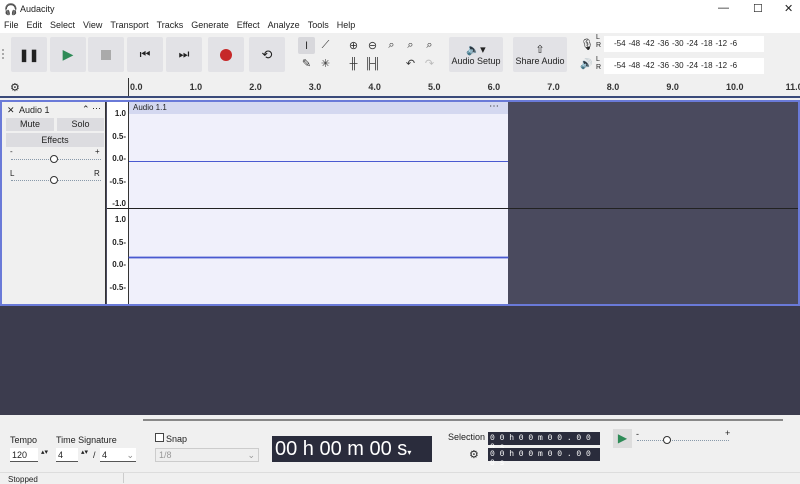 The width and height of the screenshot is (800, 484). I want to click on play-at-speed-button: ▶, so click(622, 438).